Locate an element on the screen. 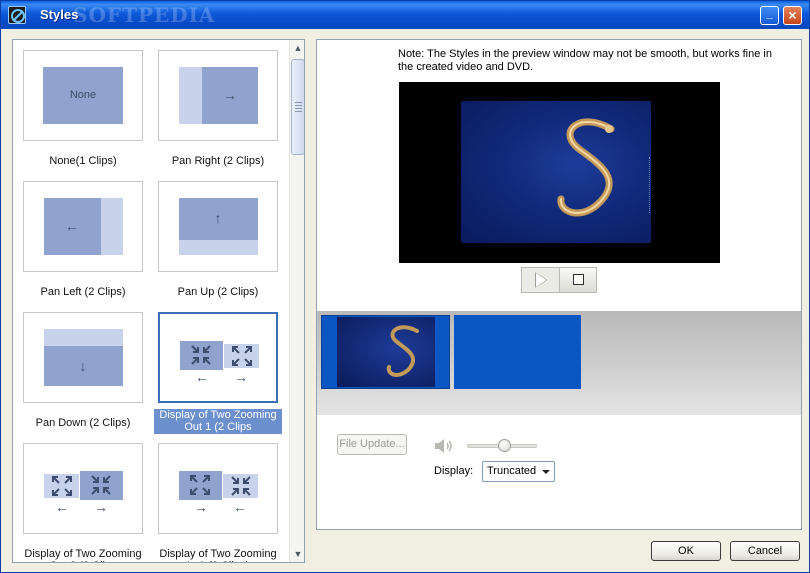  display-dropdown: Truncated is located at coordinates (518, 471).